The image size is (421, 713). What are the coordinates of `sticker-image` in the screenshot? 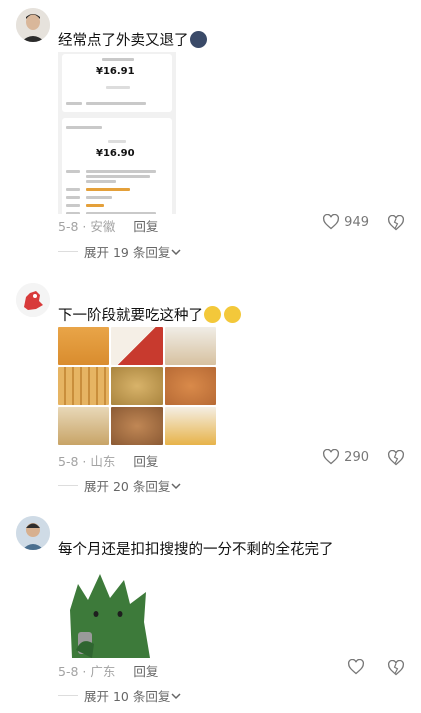 It's located at (109, 615).